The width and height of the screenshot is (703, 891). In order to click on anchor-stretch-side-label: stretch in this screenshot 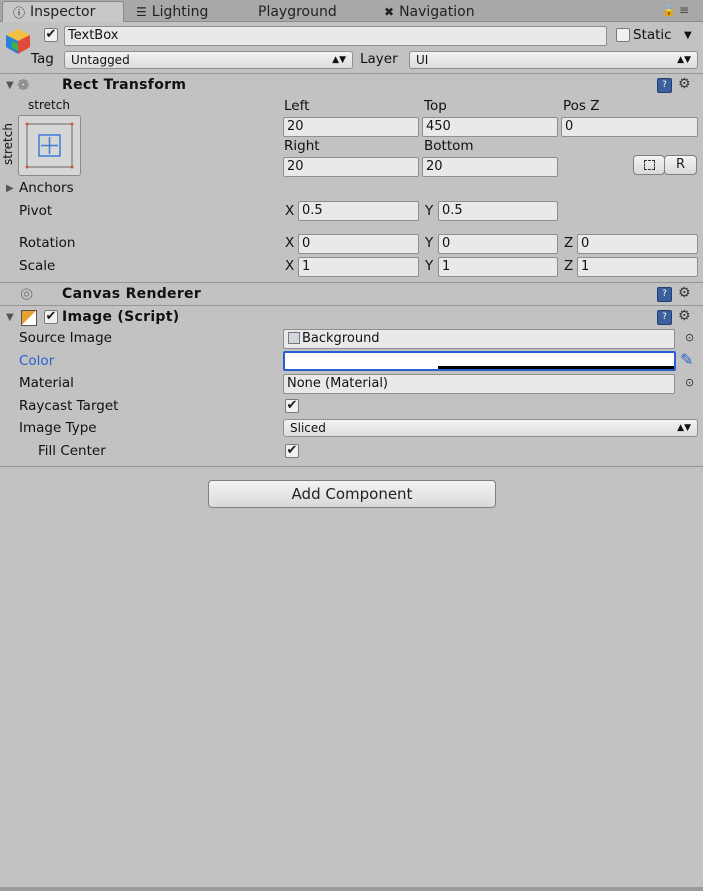, I will do `click(7, 144)`.